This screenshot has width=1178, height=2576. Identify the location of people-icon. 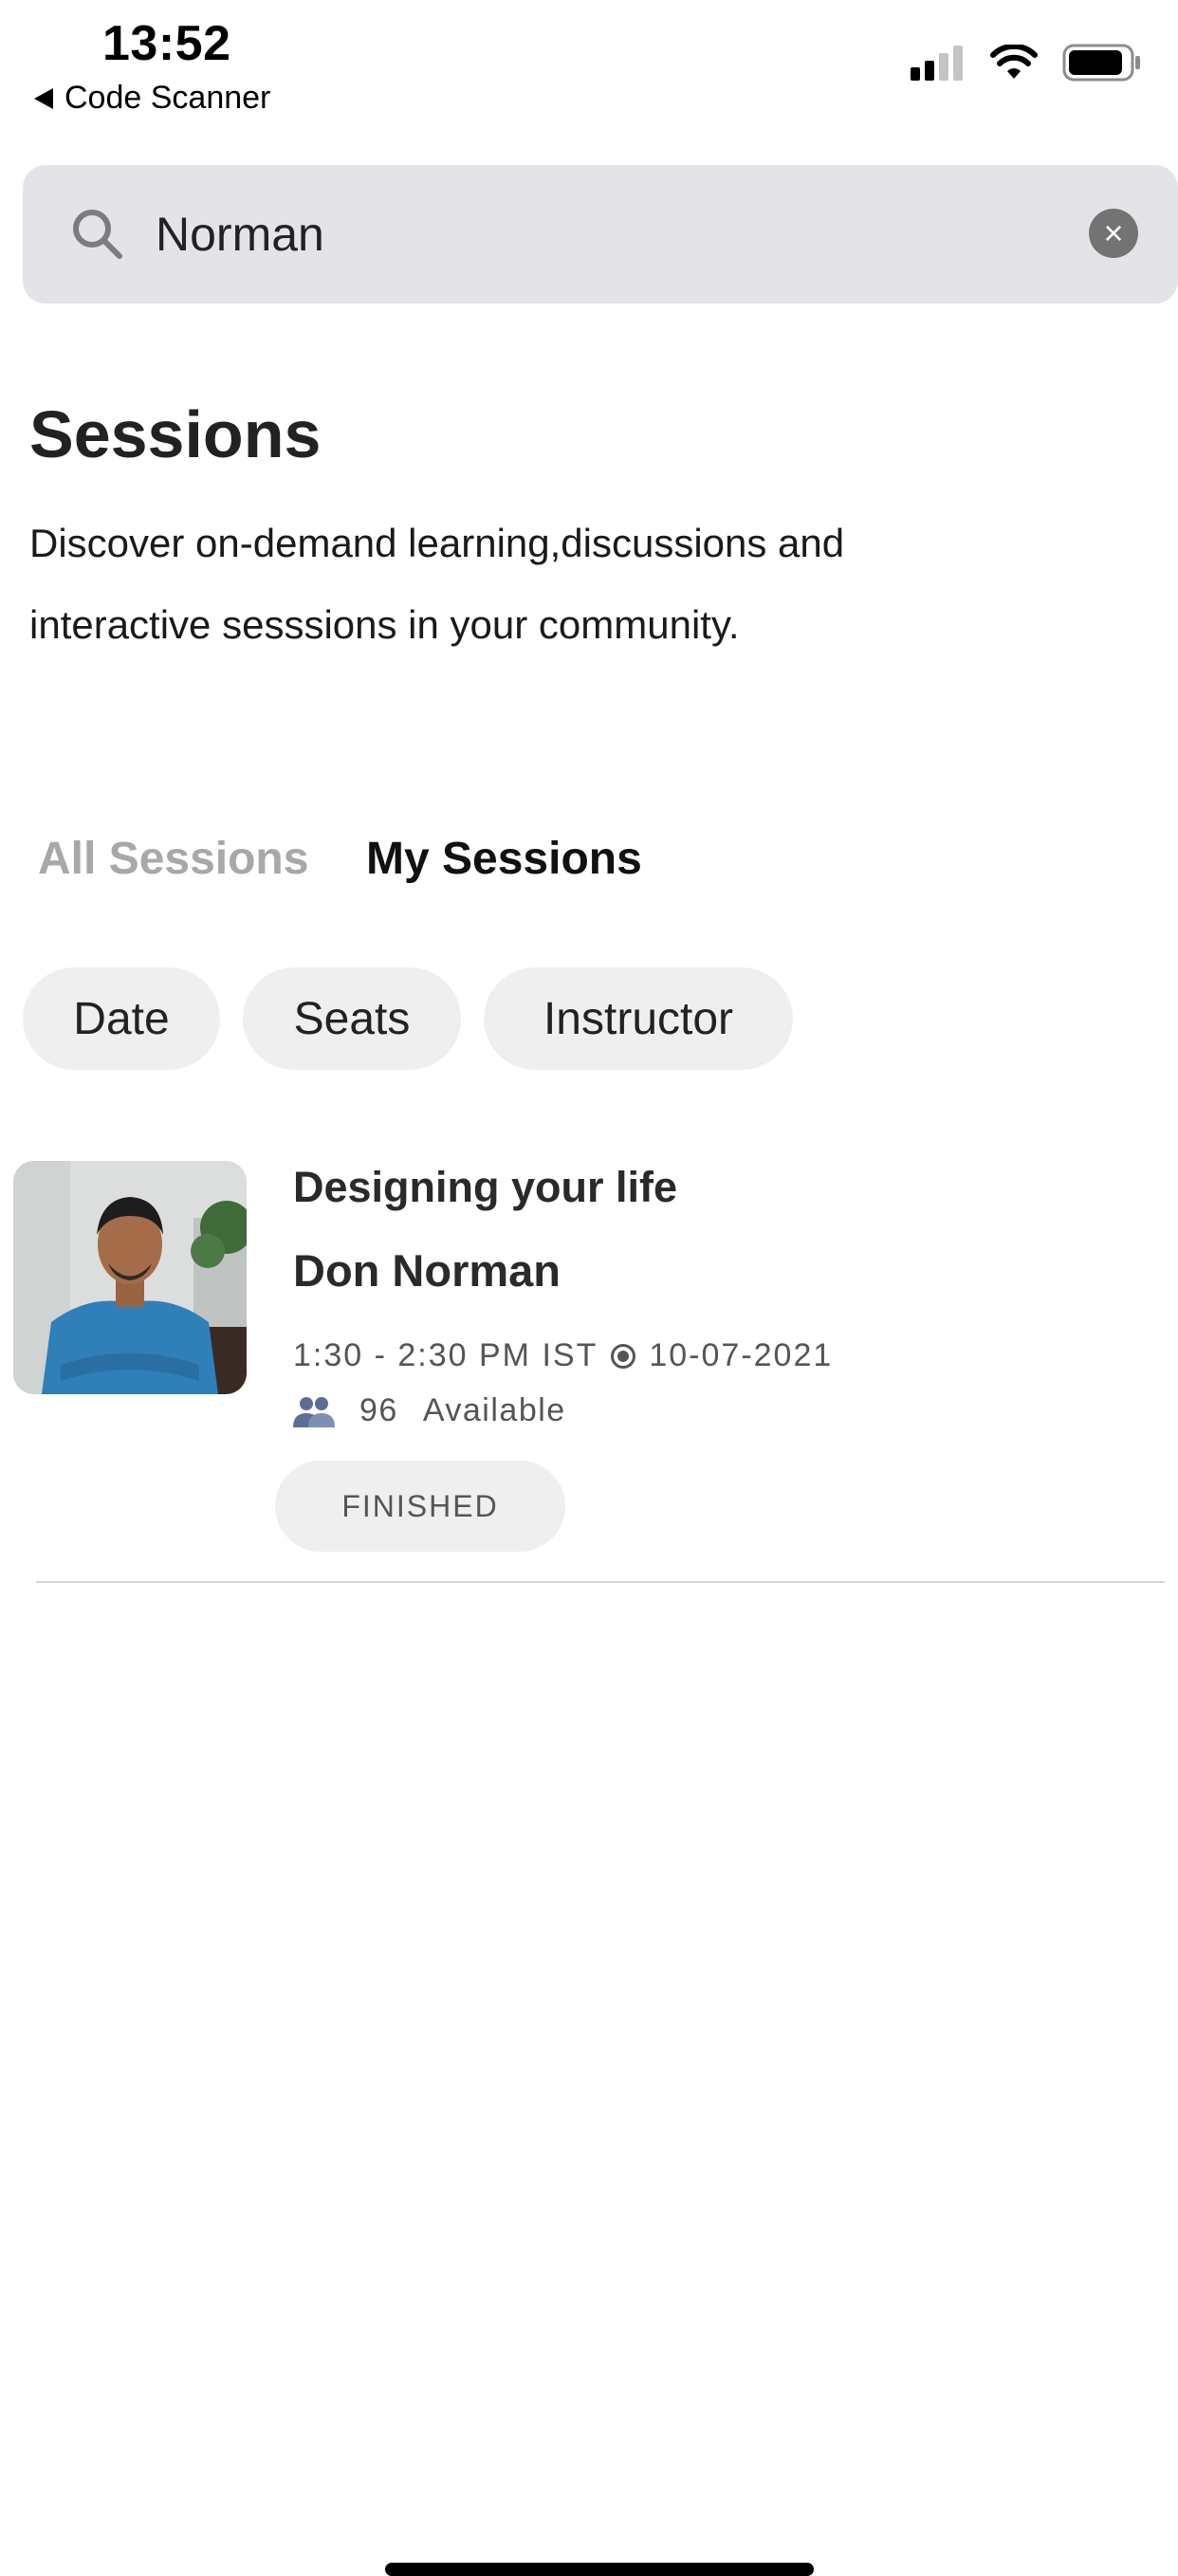
(314, 1411).